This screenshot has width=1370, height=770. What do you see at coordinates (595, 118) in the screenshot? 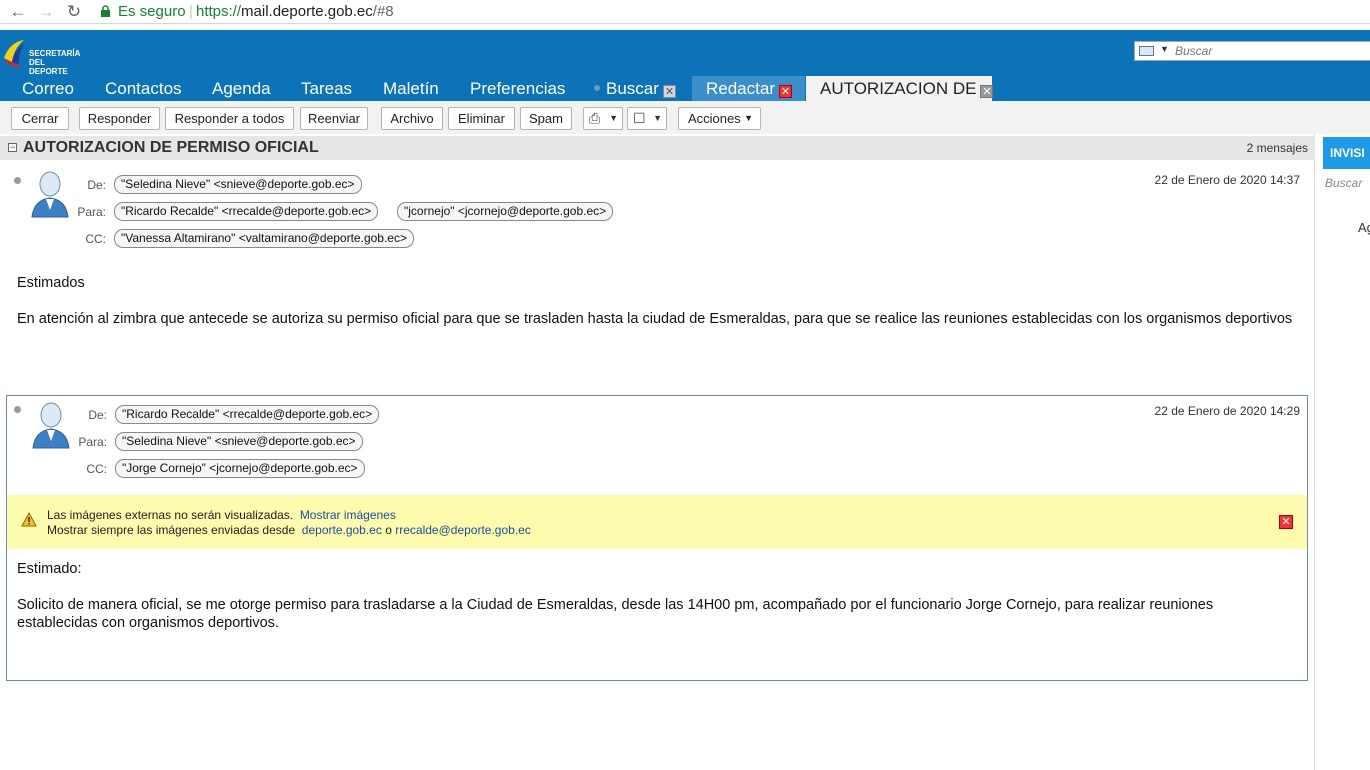
I see `printer-icon: ⎙` at bounding box center [595, 118].